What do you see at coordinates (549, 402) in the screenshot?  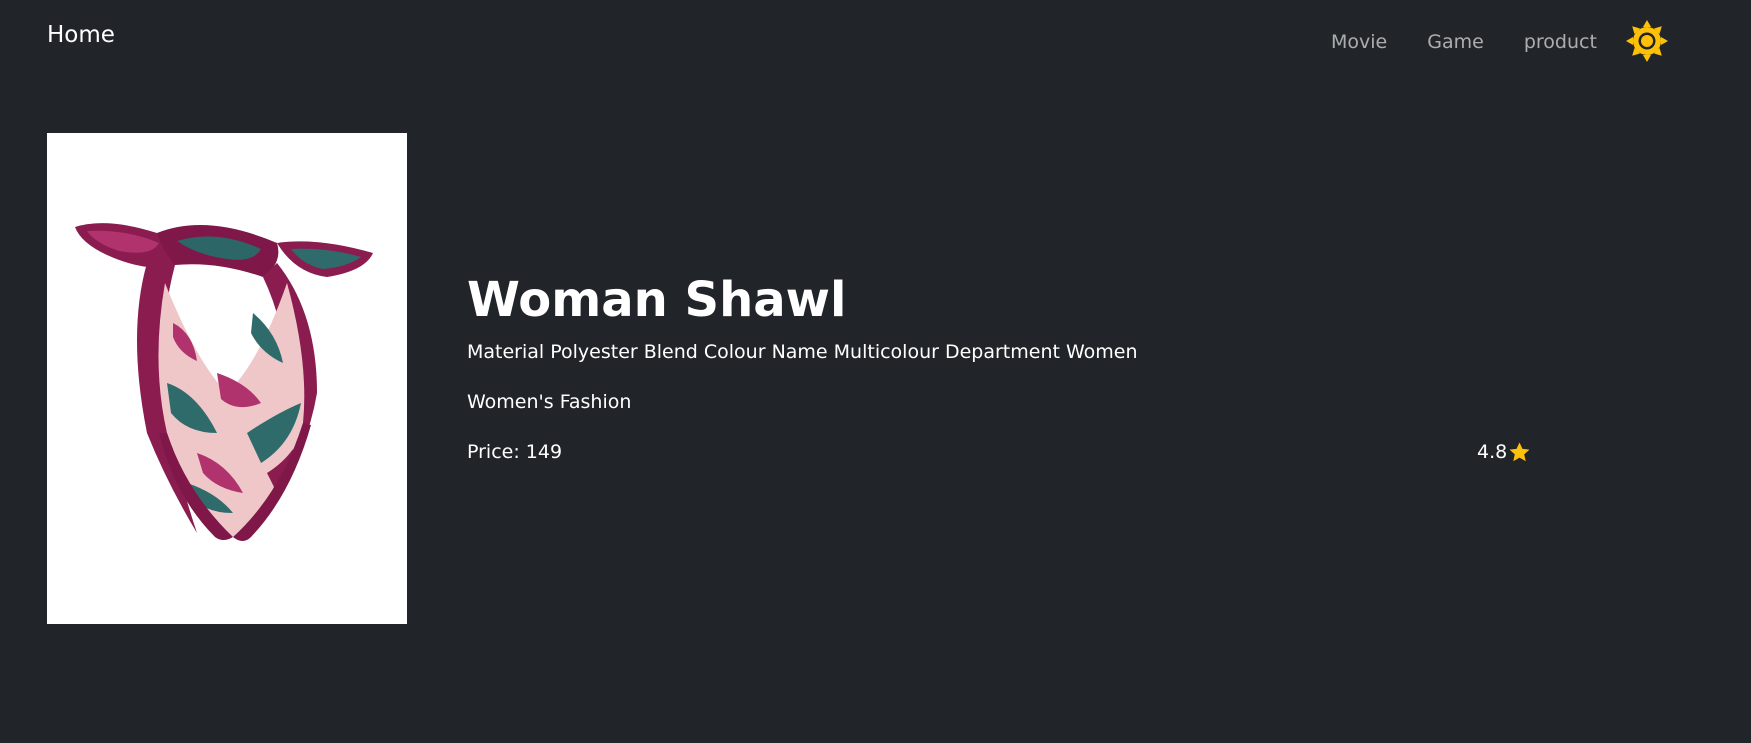 I see `product-category: Women's Fashion` at bounding box center [549, 402].